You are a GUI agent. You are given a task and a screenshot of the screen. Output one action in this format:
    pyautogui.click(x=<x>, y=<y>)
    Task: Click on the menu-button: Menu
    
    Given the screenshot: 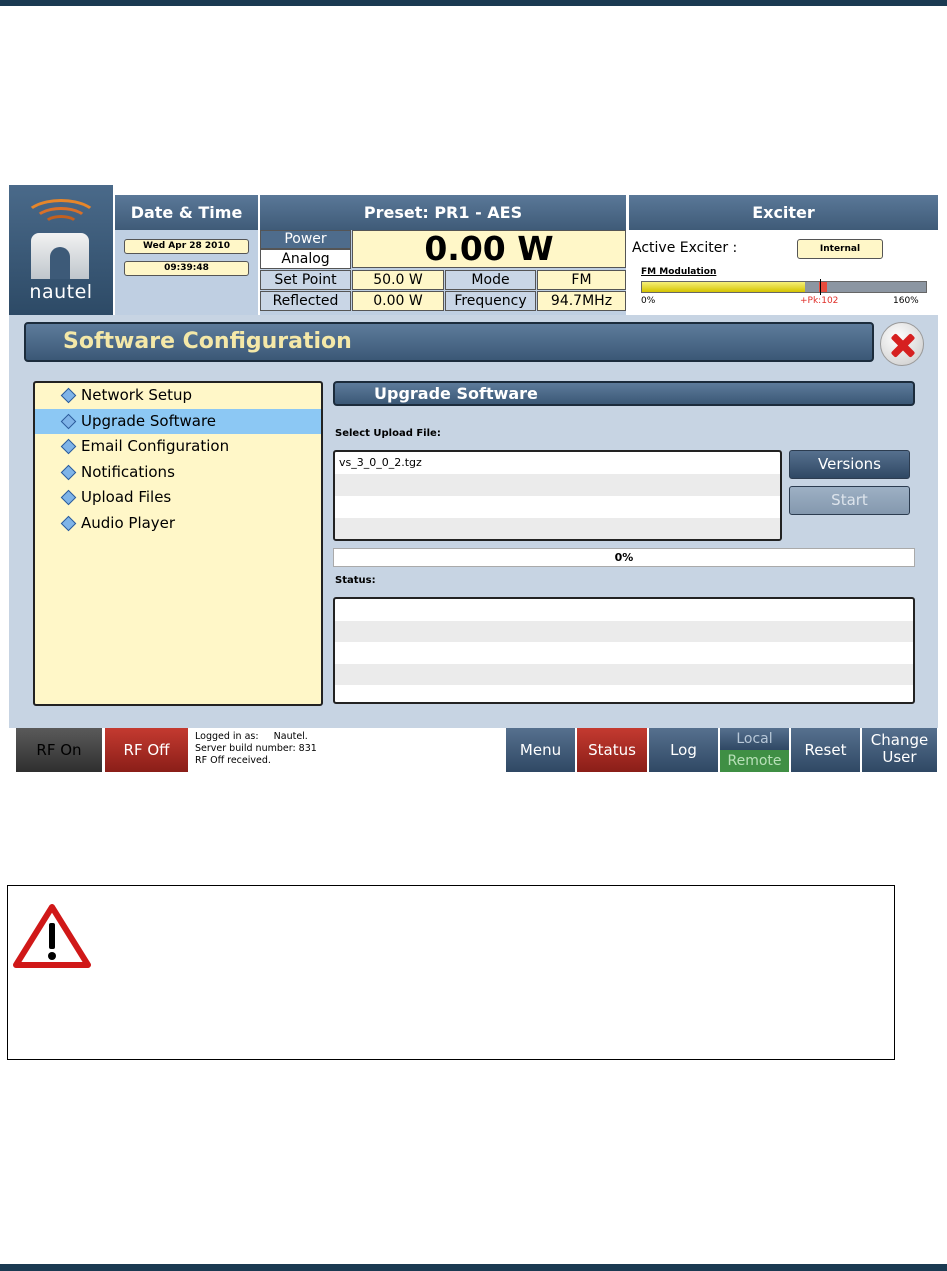 What is the action you would take?
    pyautogui.click(x=541, y=750)
    